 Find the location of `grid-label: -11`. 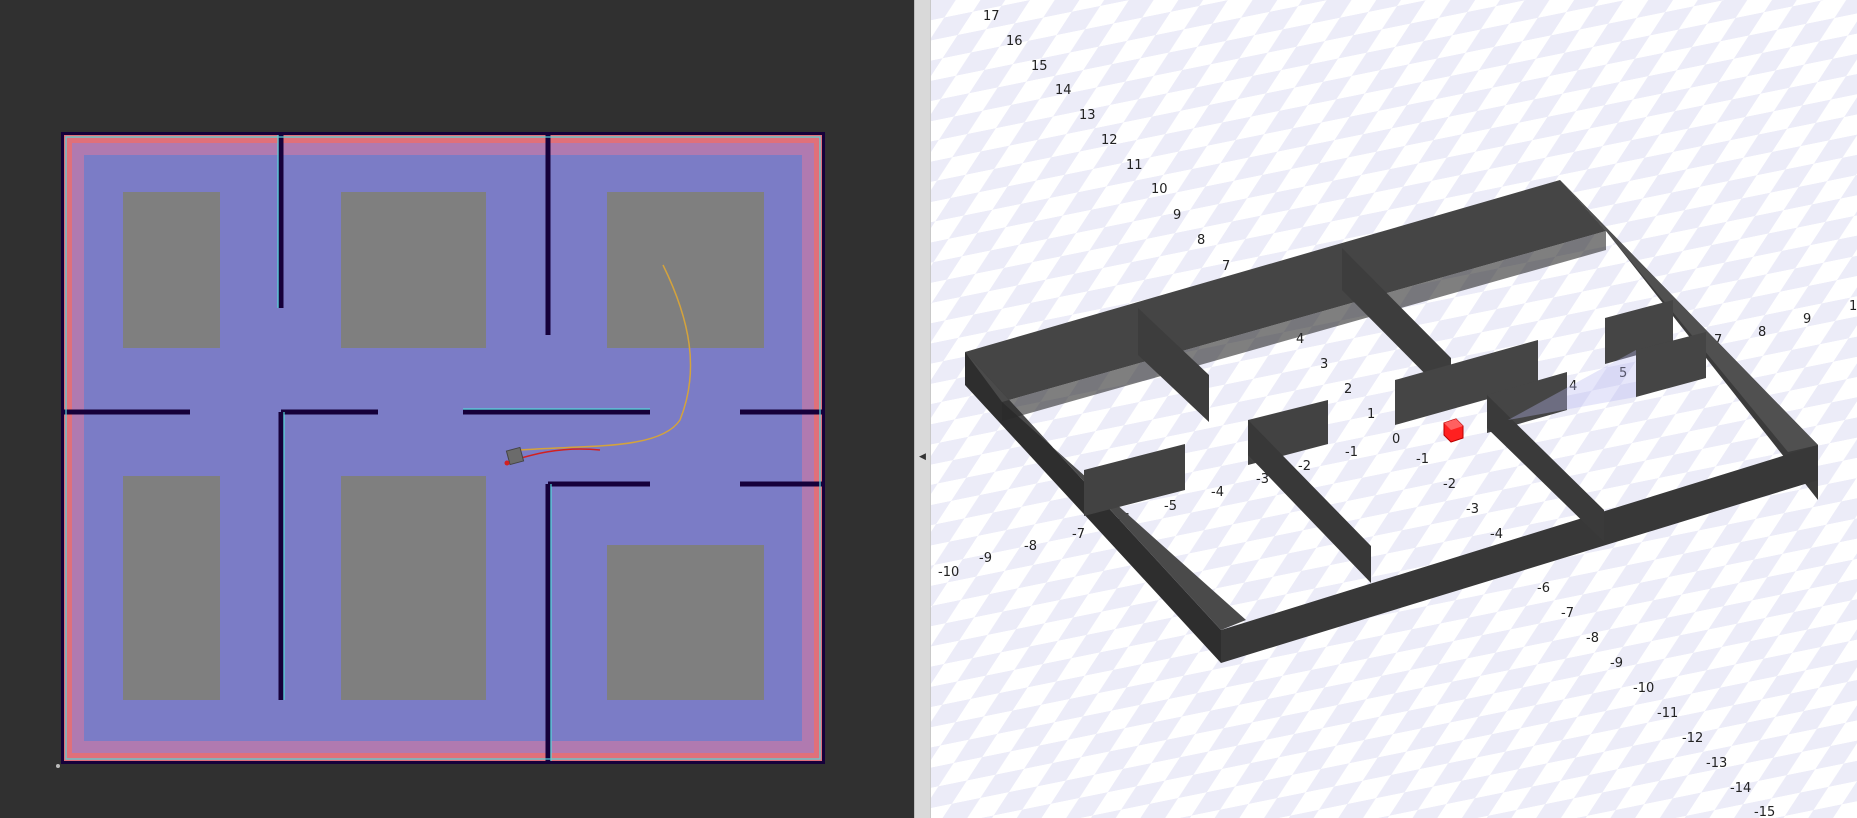

grid-label: -11 is located at coordinates (1667, 713).